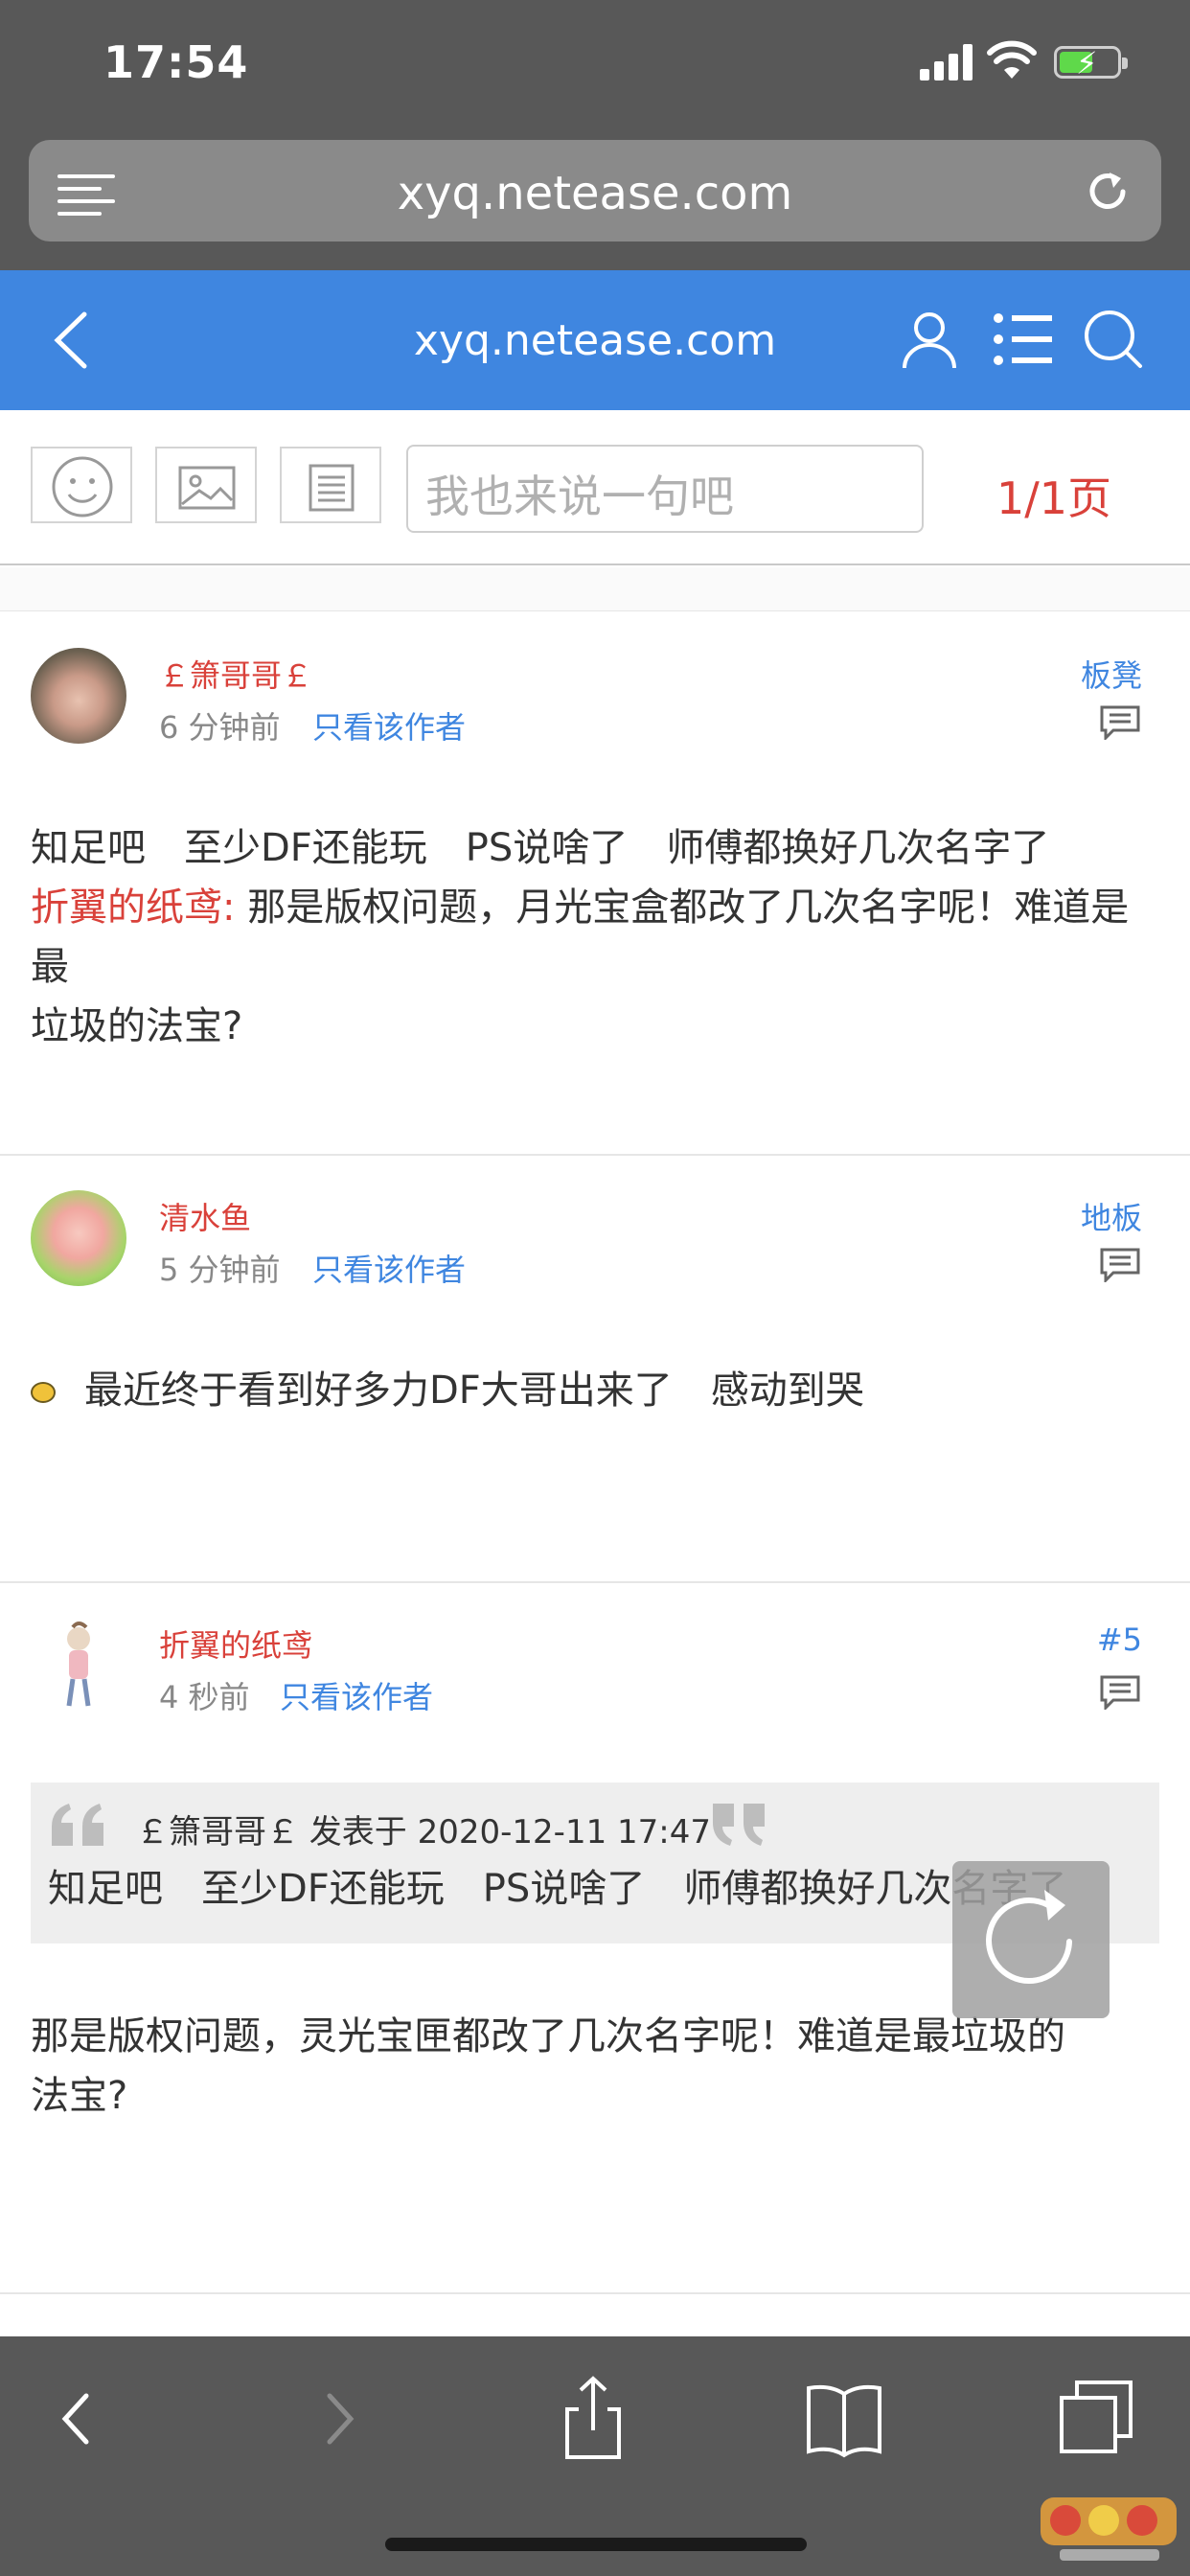  Describe the element at coordinates (593, 2418) in the screenshot. I see `share-icon` at that location.